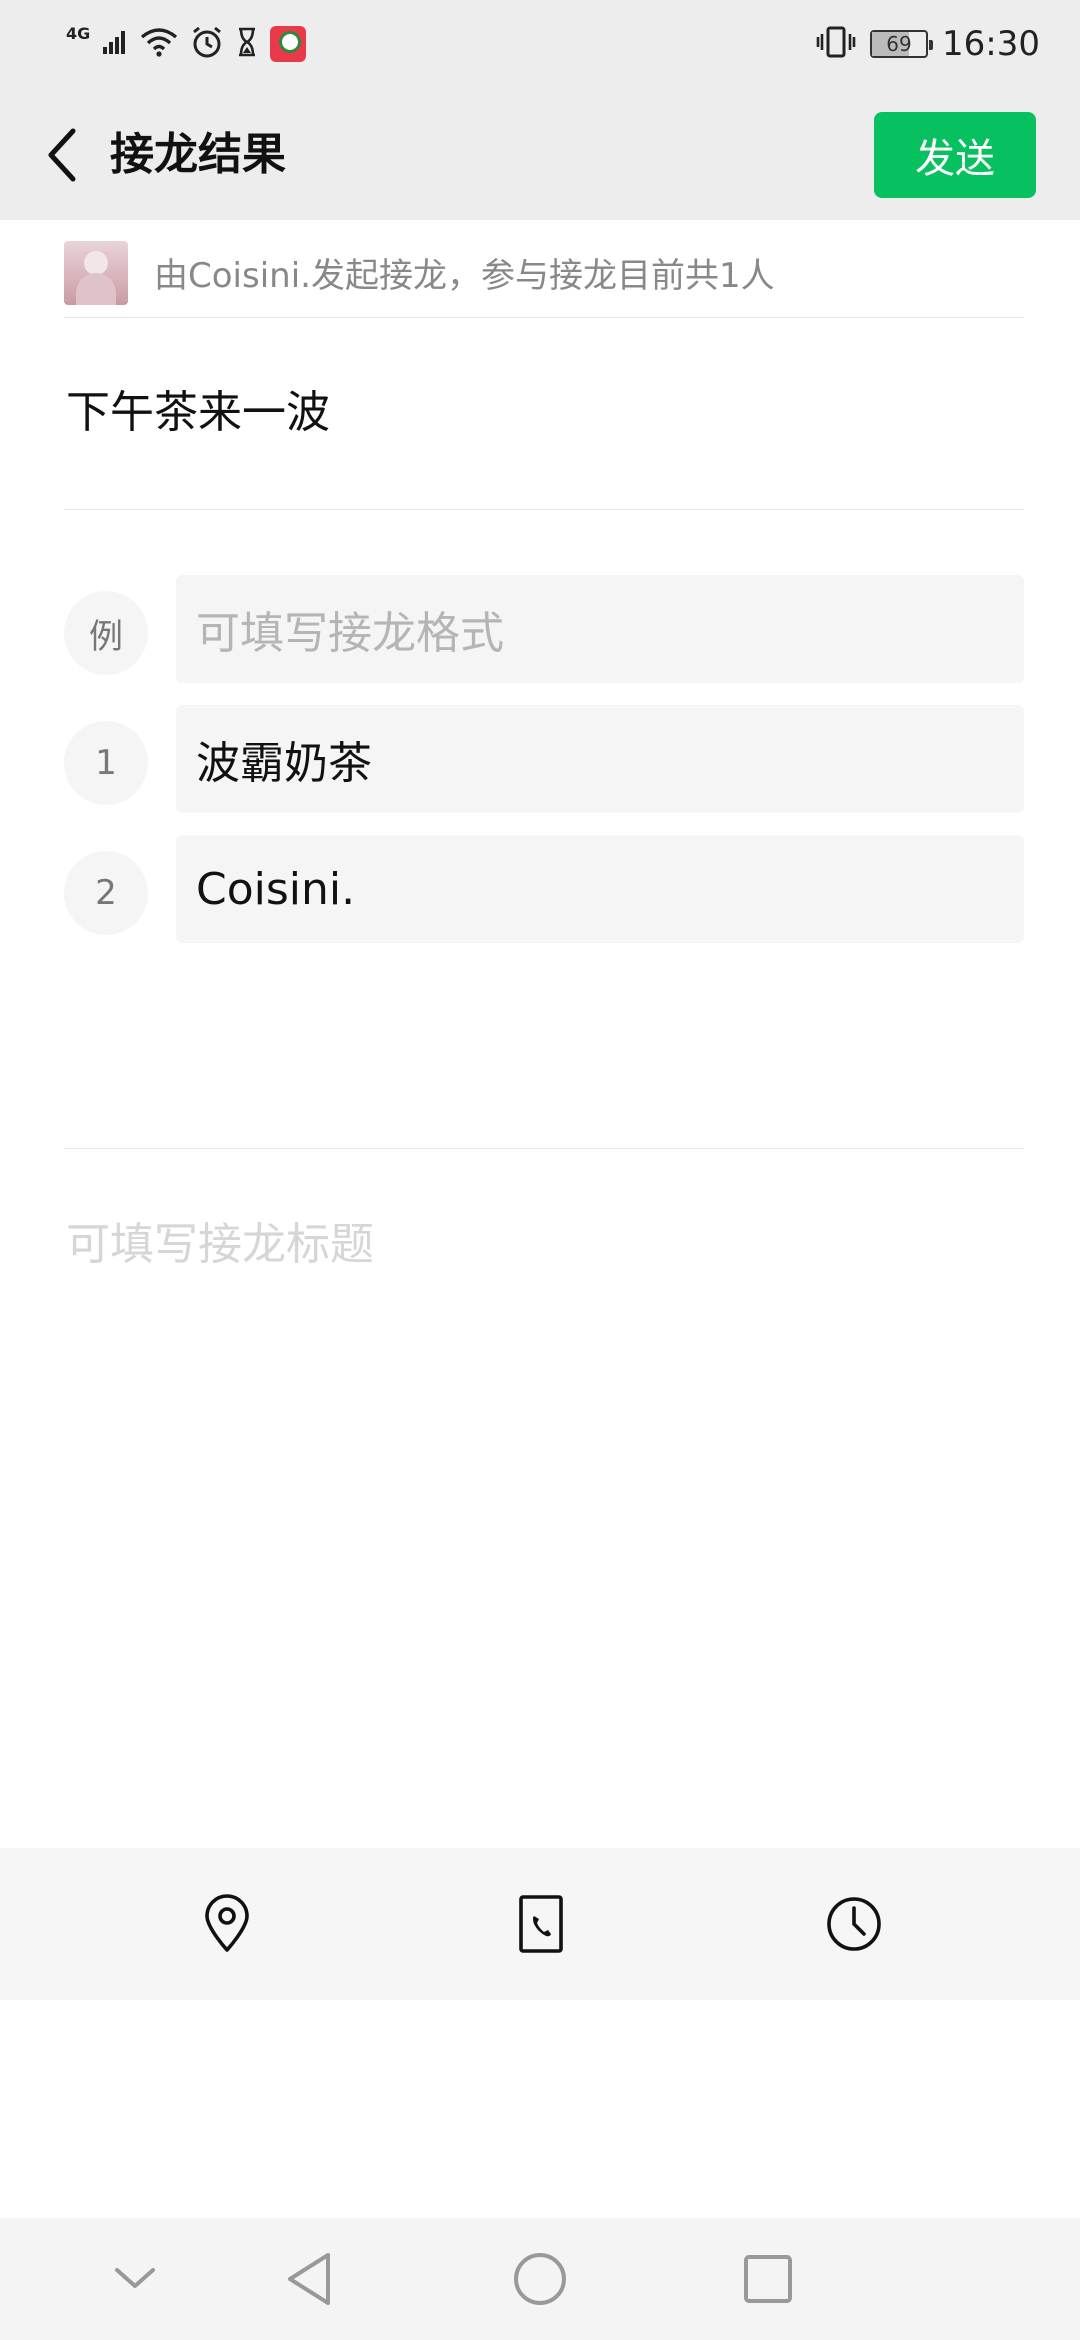 The height and width of the screenshot is (2340, 1080). I want to click on location-pin-icon, so click(227, 1923).